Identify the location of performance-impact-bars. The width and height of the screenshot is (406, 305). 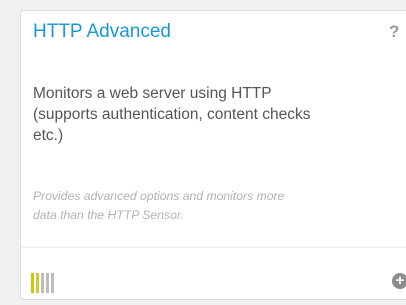
(42, 283).